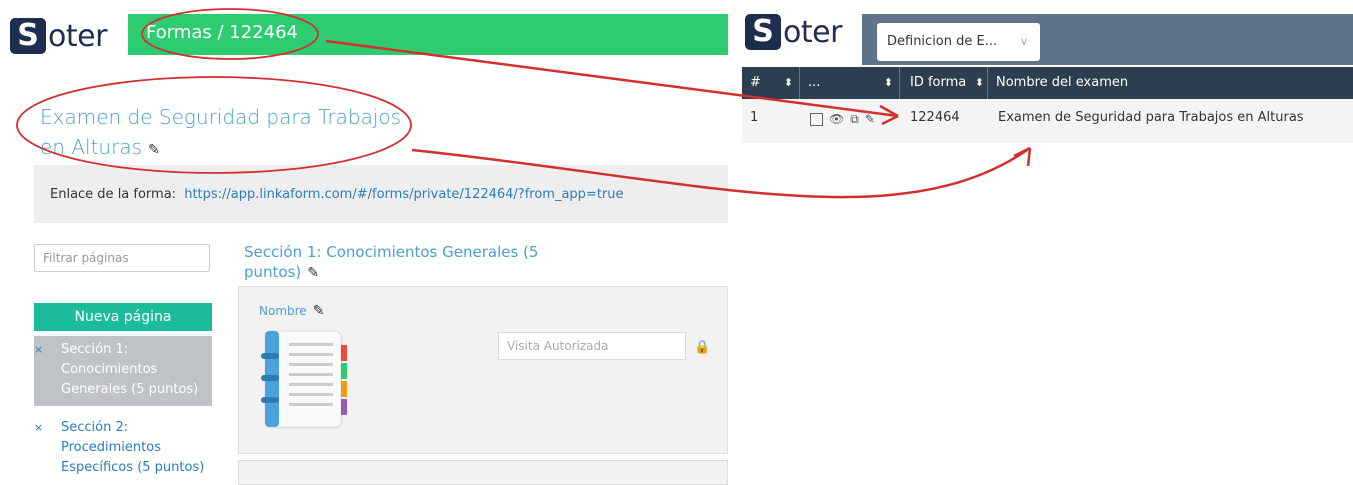 This screenshot has width=1353, height=485. Describe the element at coordinates (938, 82) in the screenshot. I see `column-label: ID forma` at that location.